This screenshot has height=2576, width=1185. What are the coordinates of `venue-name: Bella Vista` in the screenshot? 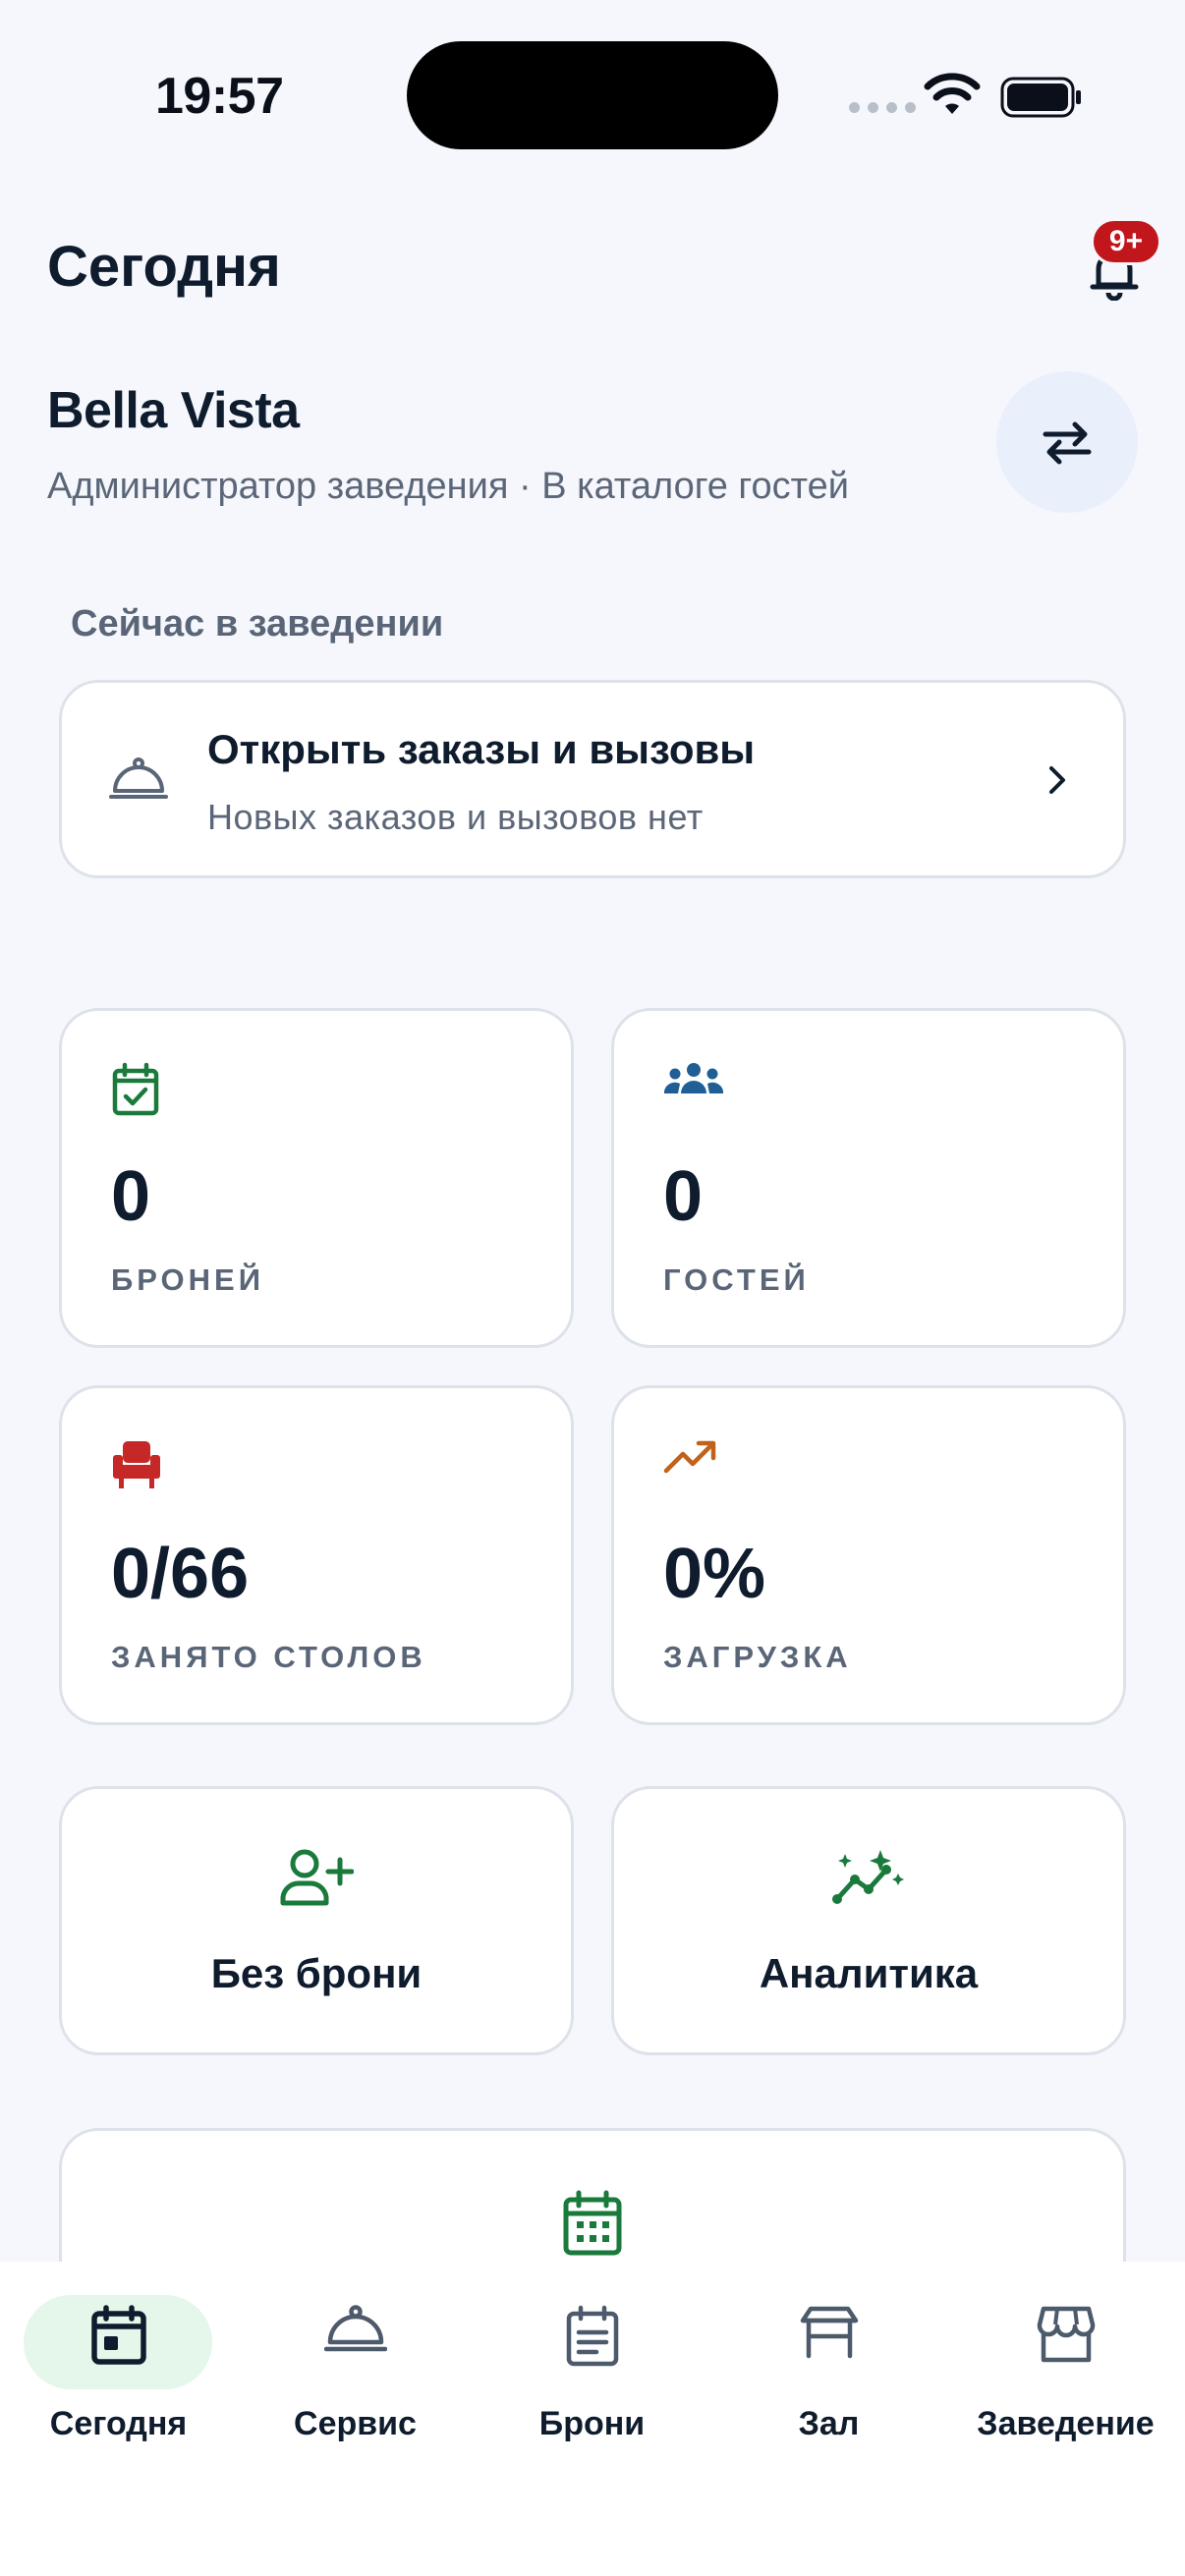 It's located at (174, 410).